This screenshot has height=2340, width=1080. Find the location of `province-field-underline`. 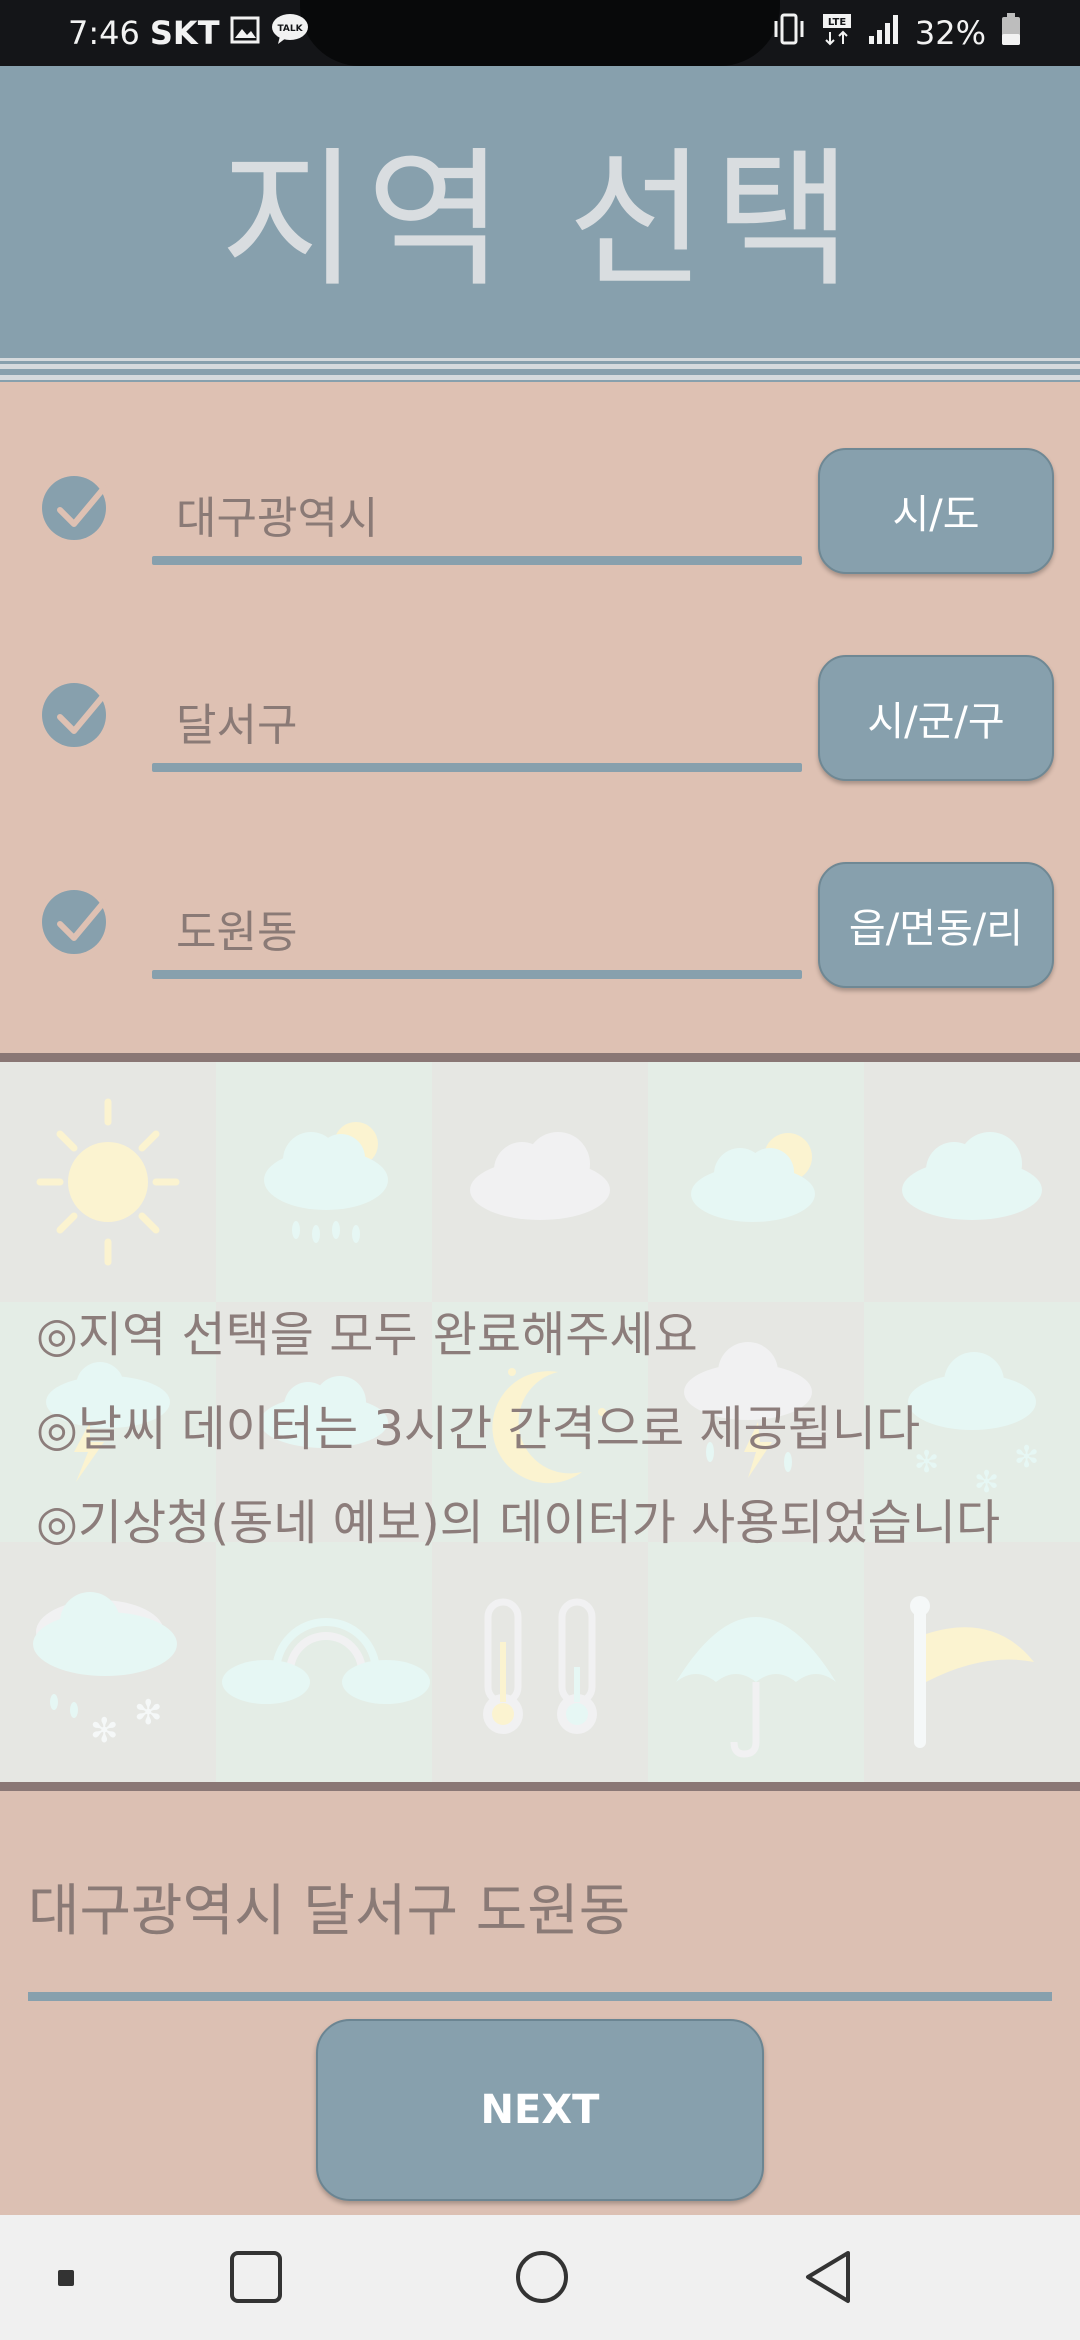

province-field-underline is located at coordinates (477, 560).